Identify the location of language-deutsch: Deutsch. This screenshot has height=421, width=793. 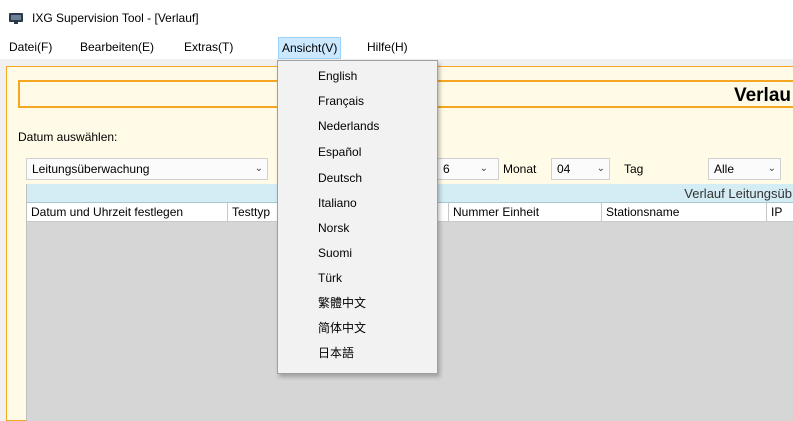
(340, 178).